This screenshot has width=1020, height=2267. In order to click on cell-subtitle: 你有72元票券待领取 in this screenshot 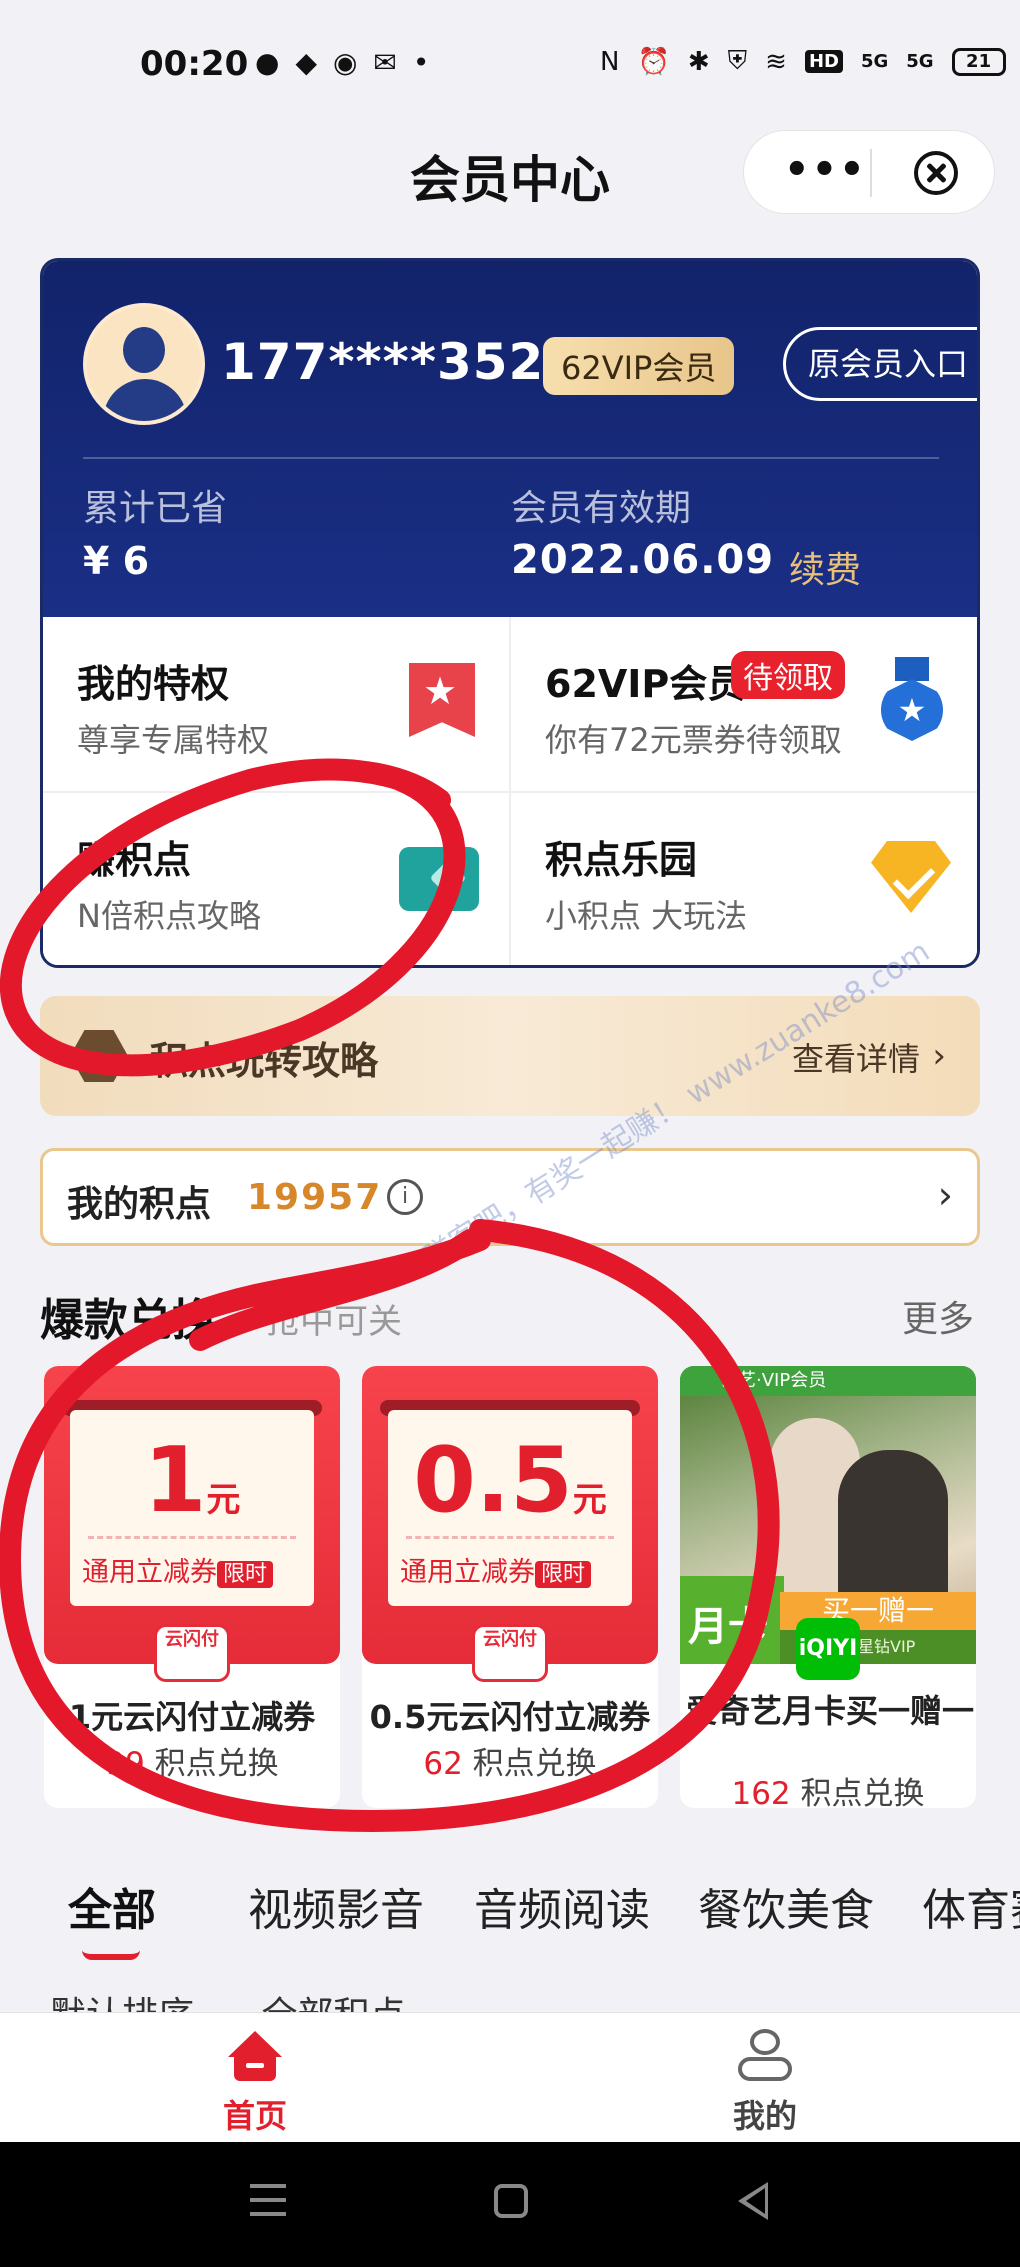, I will do `click(693, 740)`.